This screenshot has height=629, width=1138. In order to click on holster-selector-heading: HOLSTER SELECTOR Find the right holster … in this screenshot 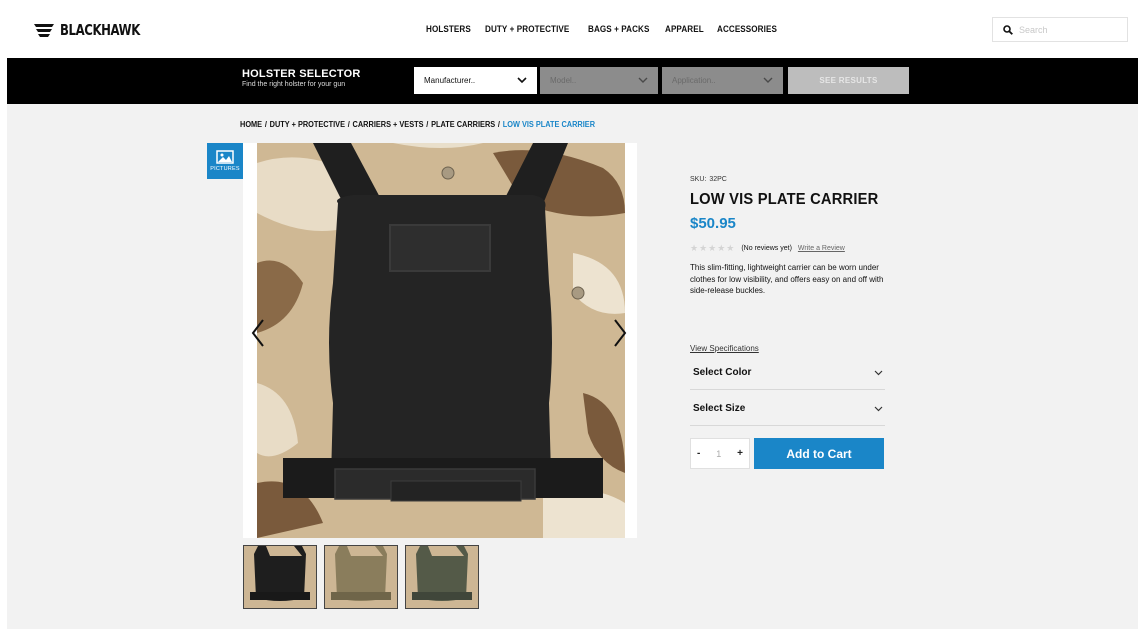, I will do `click(301, 78)`.